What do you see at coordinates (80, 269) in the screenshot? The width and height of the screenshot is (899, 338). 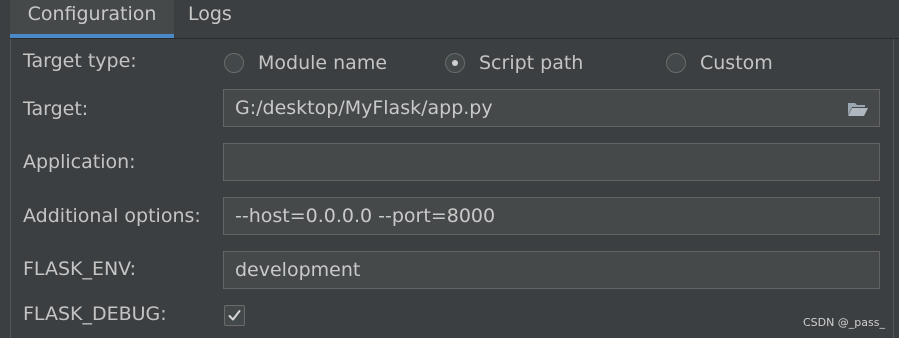 I see `flask-env-label: FLASK_ENV:` at bounding box center [80, 269].